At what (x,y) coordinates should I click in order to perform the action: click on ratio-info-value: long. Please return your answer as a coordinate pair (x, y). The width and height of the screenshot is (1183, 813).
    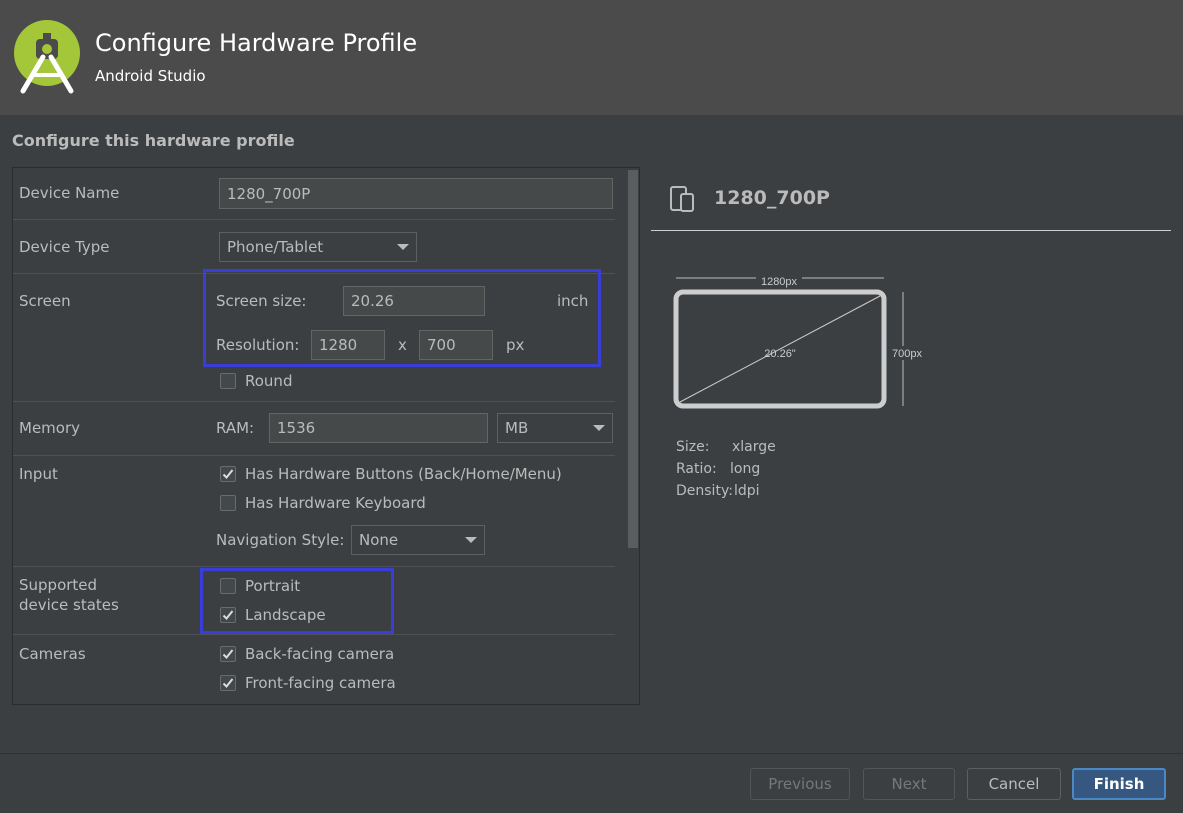
    Looking at the image, I should click on (745, 469).